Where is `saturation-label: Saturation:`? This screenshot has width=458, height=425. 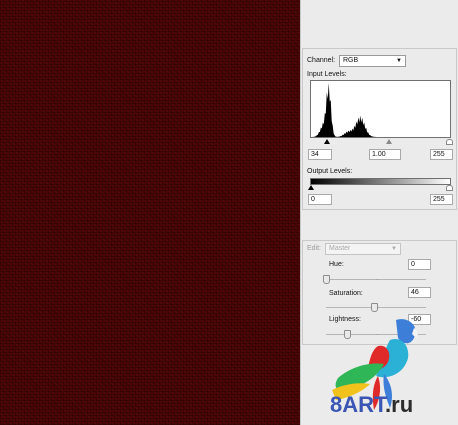 saturation-label: Saturation: is located at coordinates (346, 293).